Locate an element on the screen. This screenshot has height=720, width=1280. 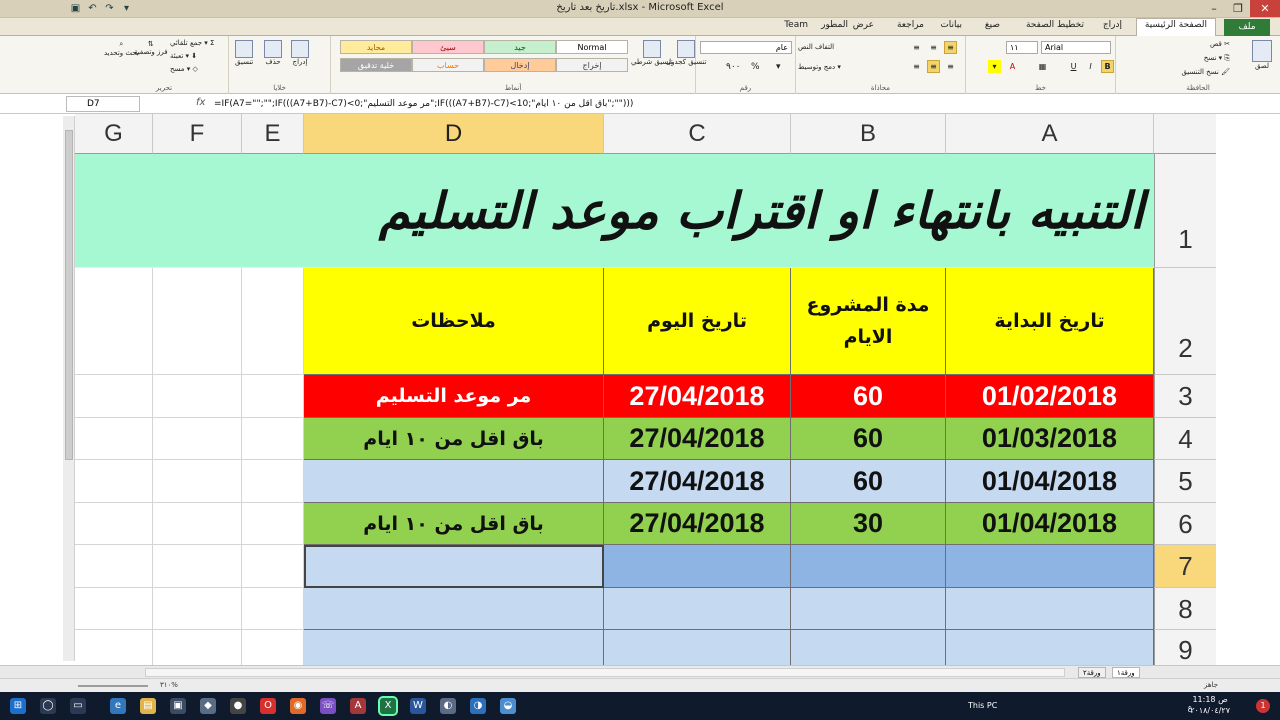
paste-button: لصق is located at coordinates (1262, 55).